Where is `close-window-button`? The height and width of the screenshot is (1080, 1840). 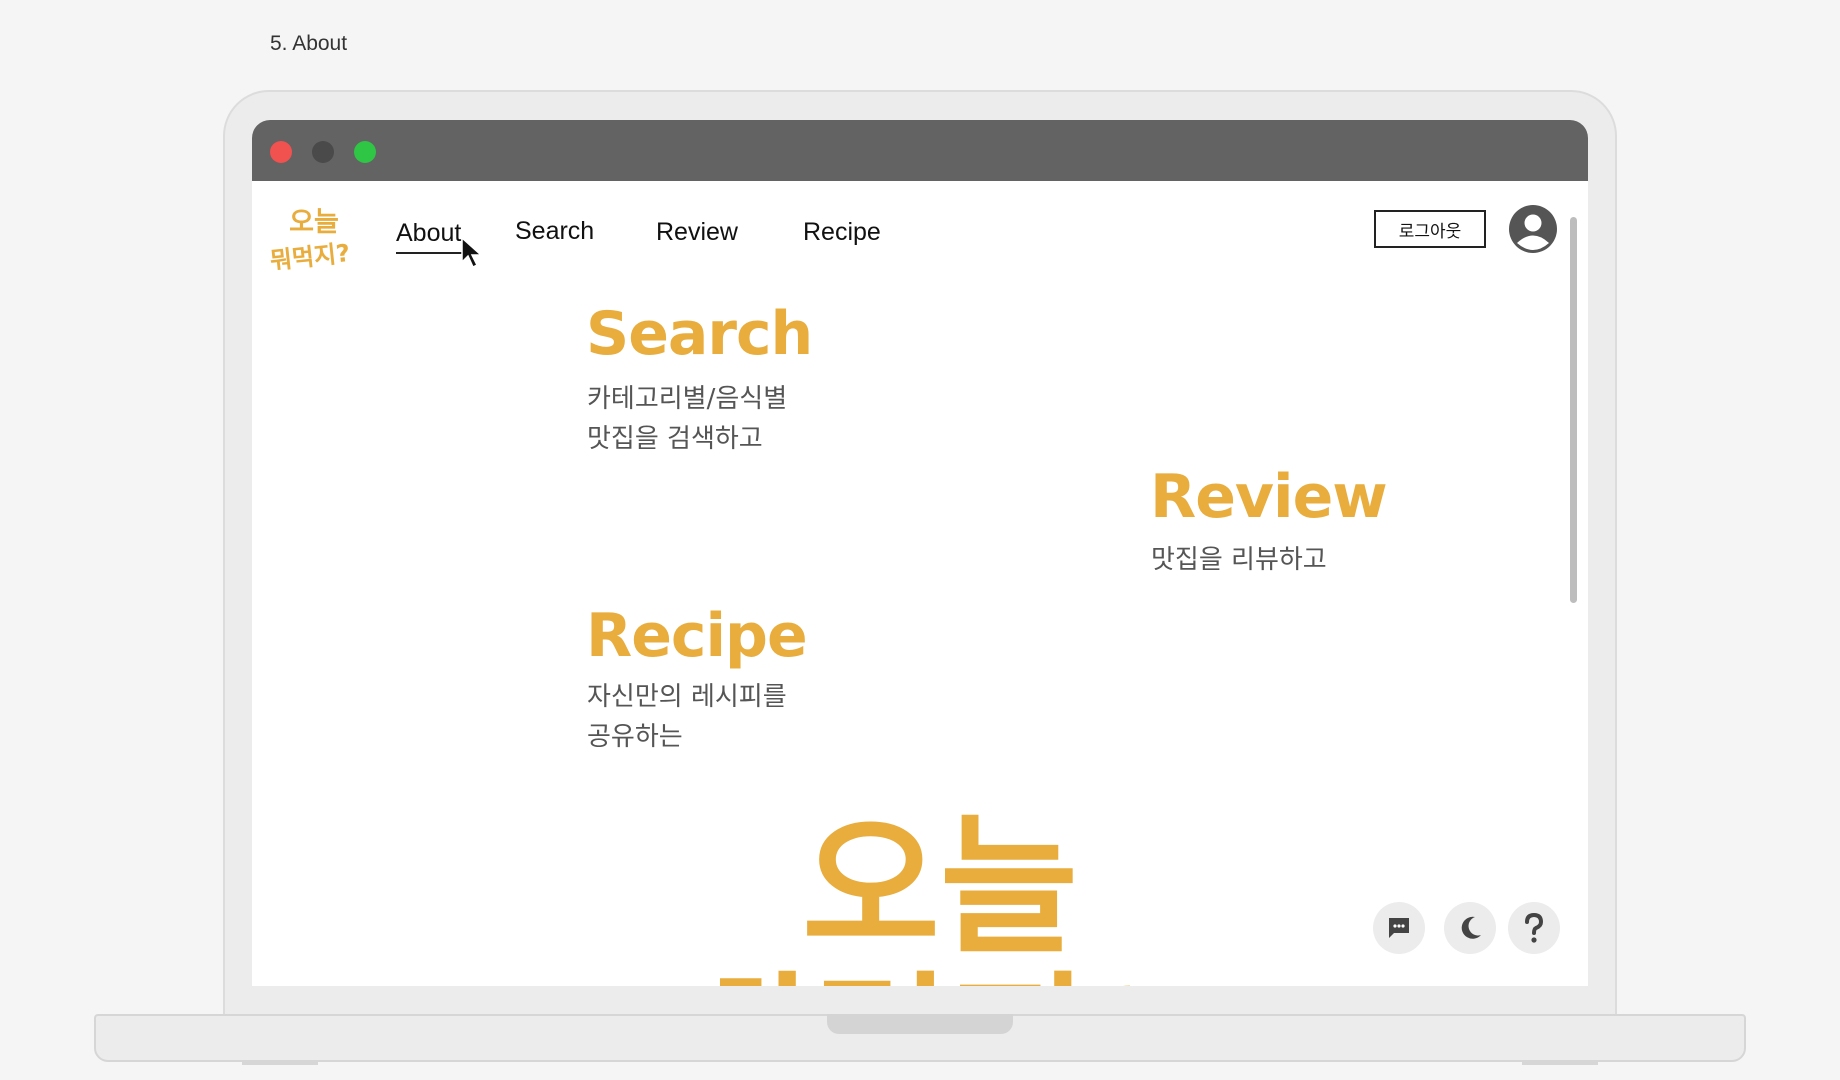
close-window-button is located at coordinates (281, 152).